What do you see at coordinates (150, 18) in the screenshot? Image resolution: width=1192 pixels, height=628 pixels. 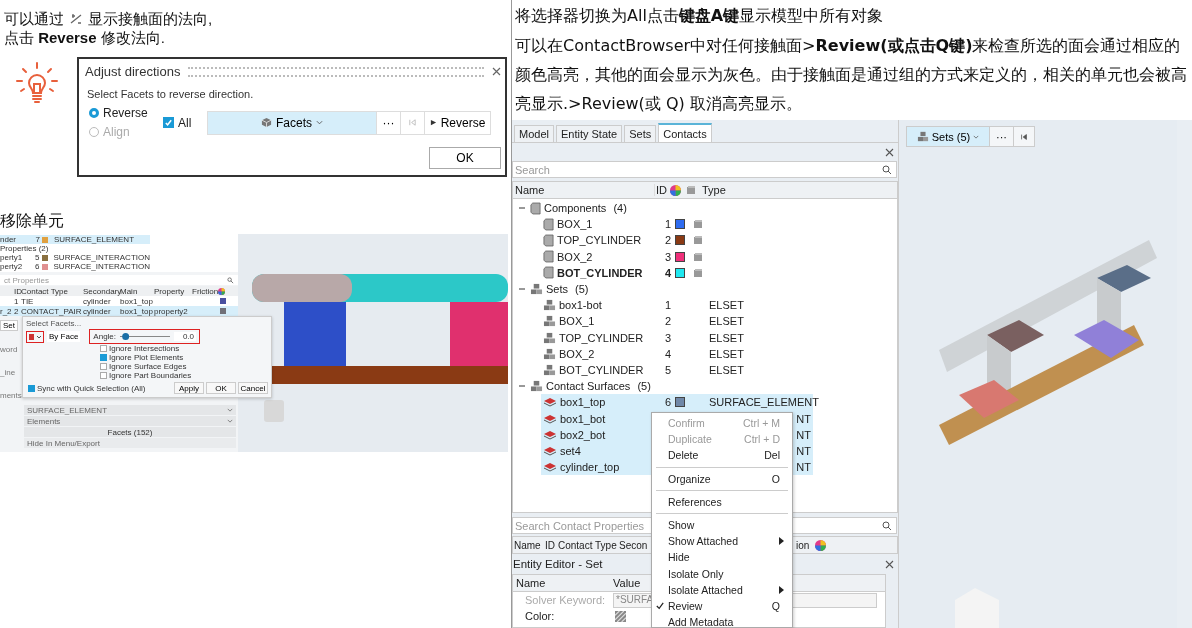 I see `intro-text: 显示接触面的法向,` at bounding box center [150, 18].